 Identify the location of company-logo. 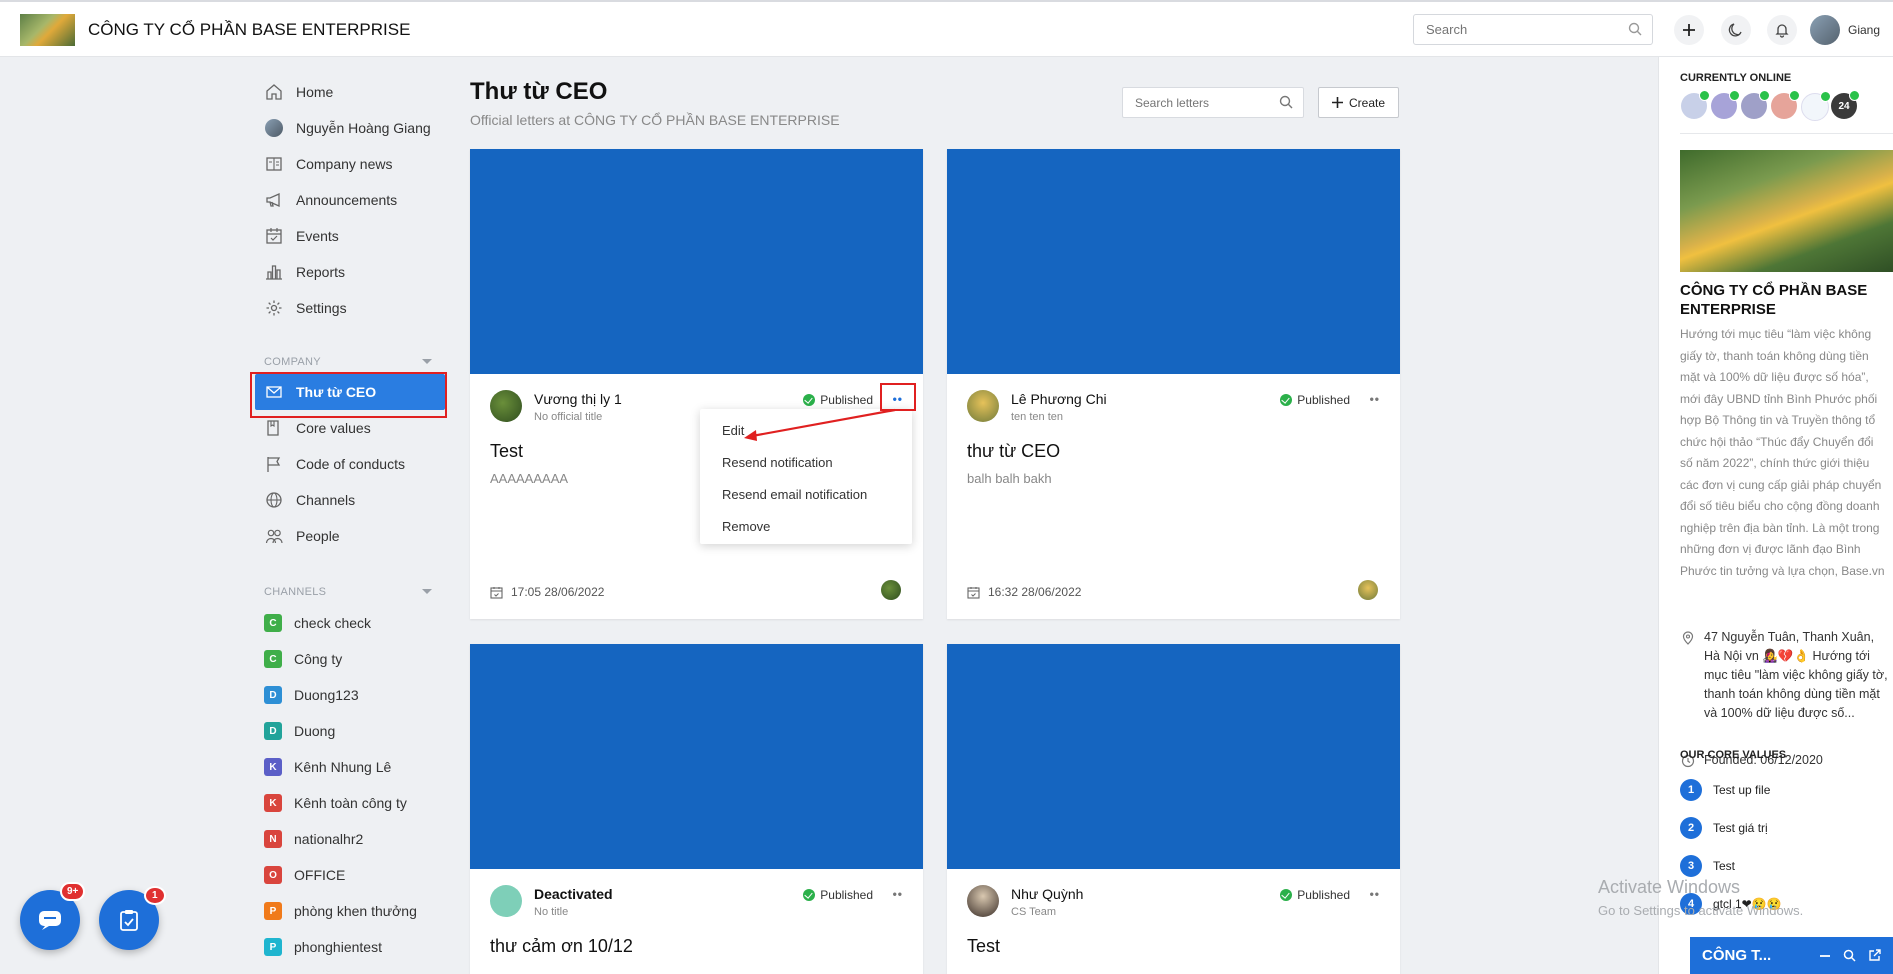
(47, 30).